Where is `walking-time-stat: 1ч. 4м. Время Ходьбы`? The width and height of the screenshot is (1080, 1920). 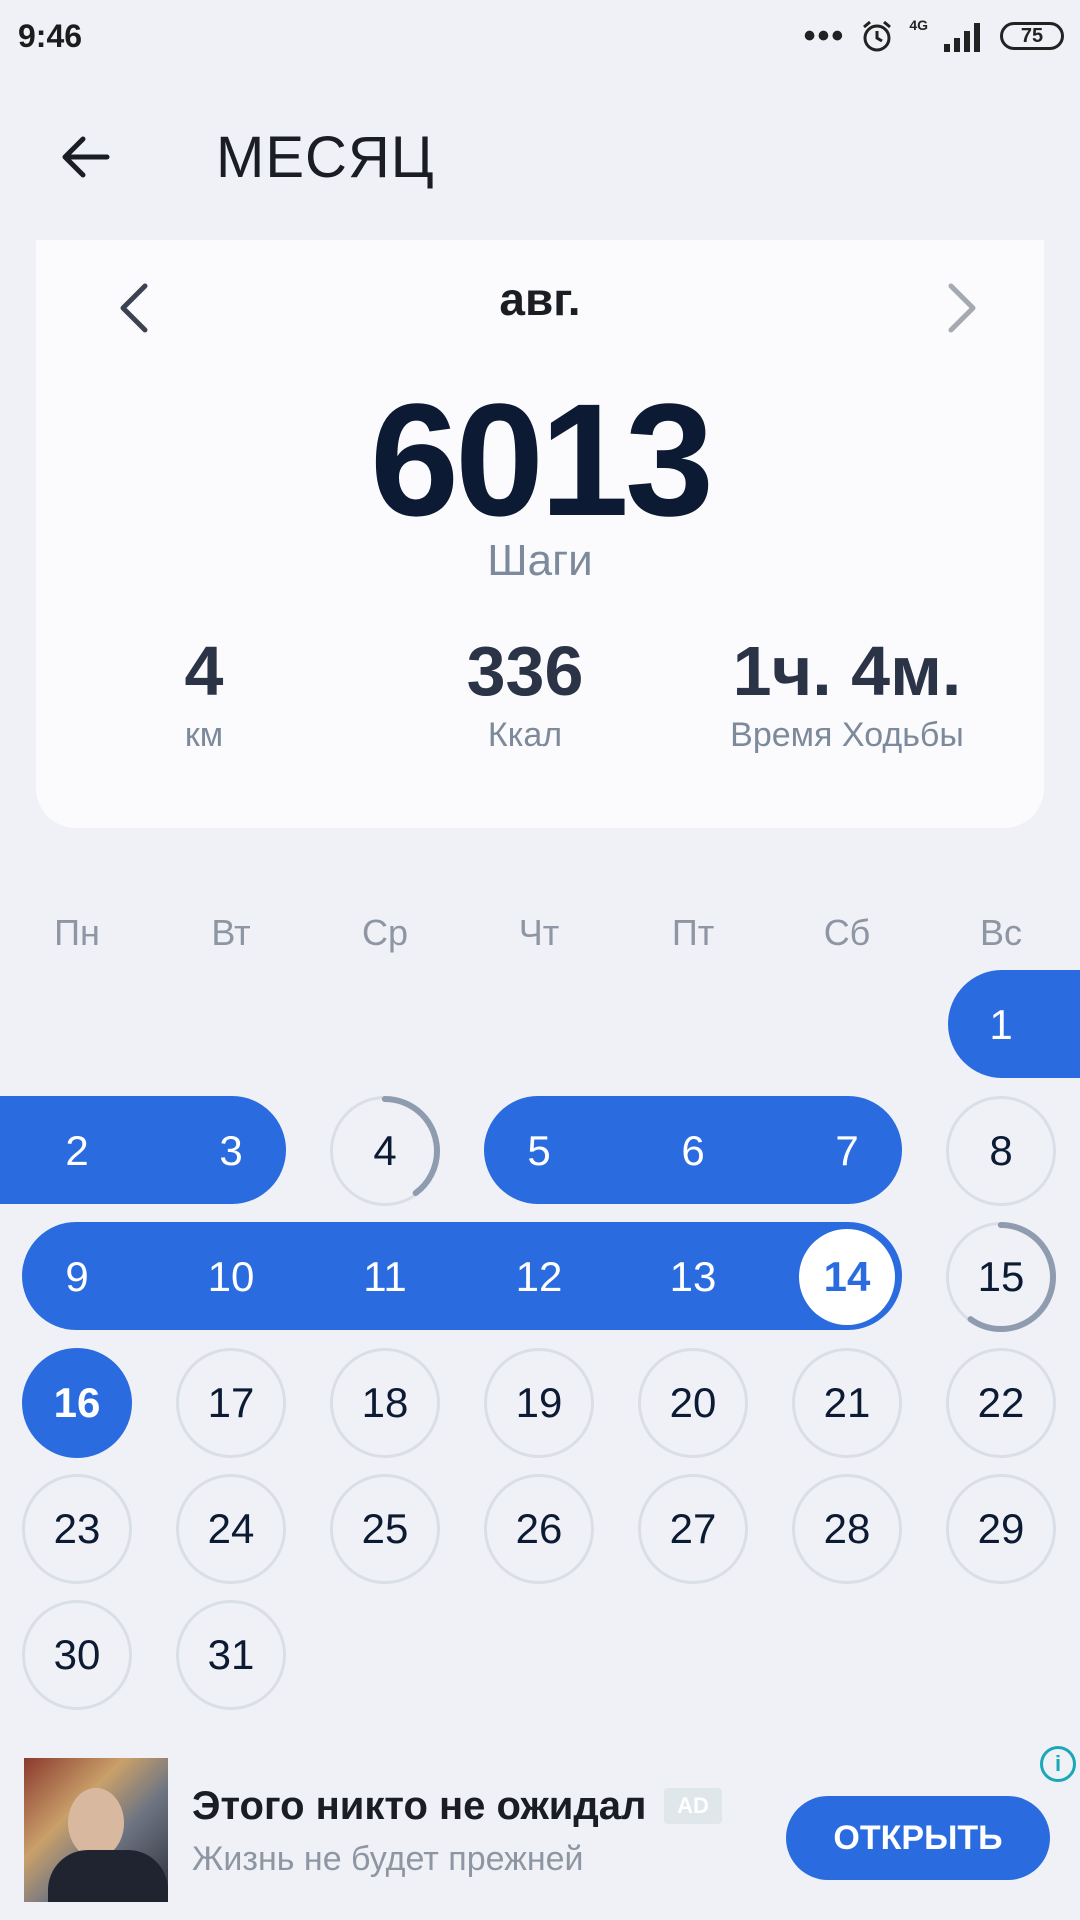
walking-time-stat: 1ч. 4м. Время Ходьбы is located at coordinates (847, 691).